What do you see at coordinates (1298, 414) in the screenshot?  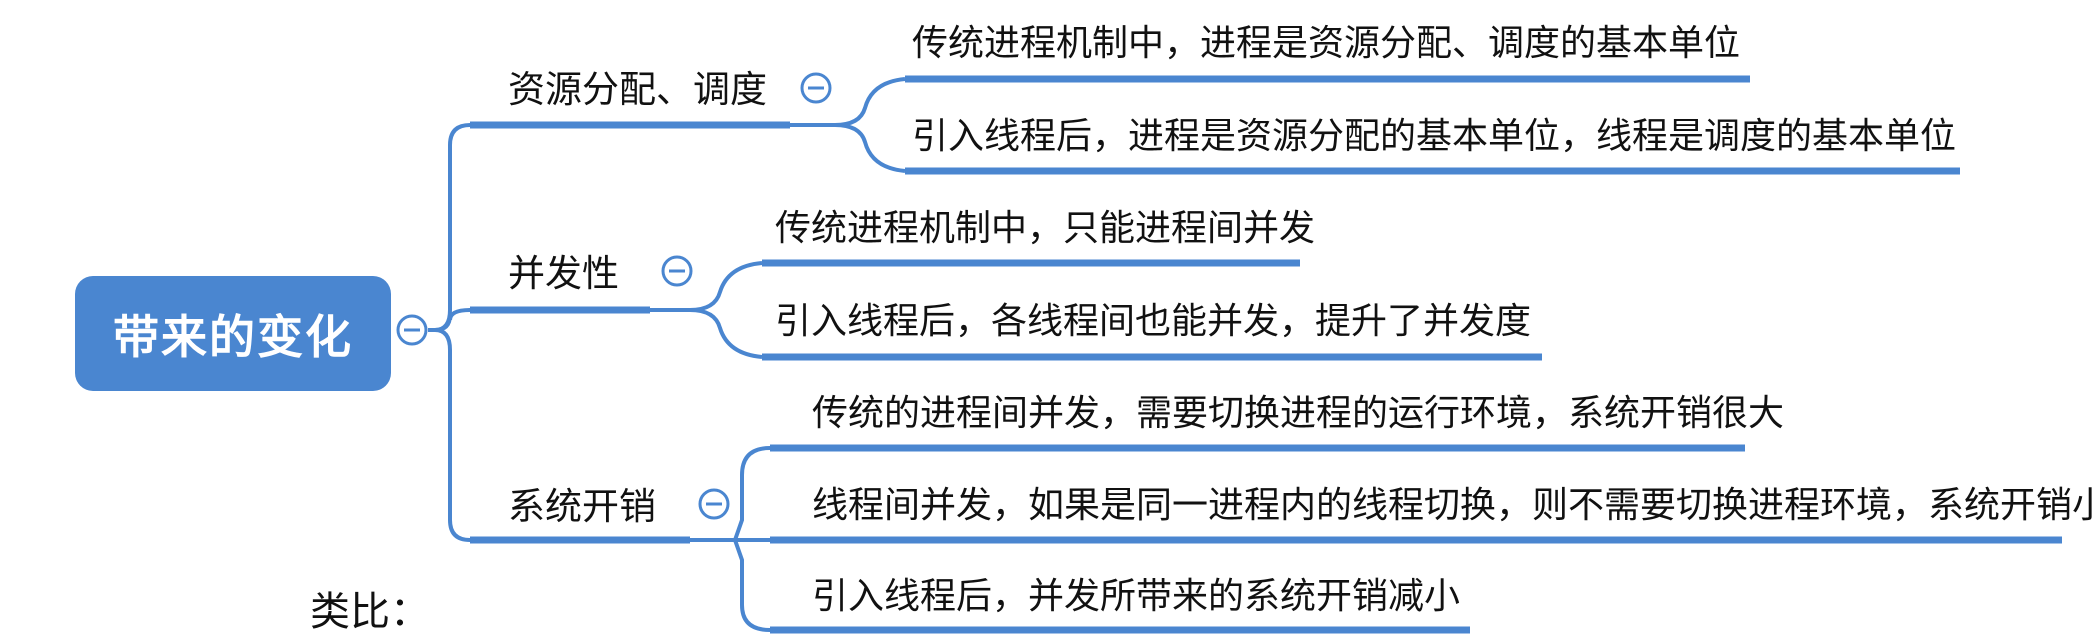 I see `leaf-node: 传统的进程间并发，需要切换进程的运行环境，系统开销很大` at bounding box center [1298, 414].